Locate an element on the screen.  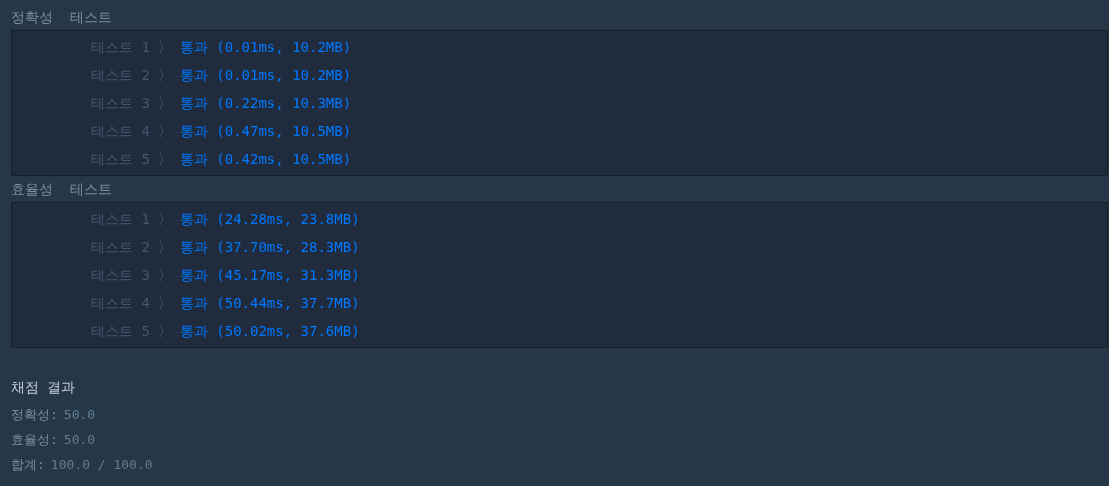
test-result: 통과 (37.70ms, 28.3MB) is located at coordinates (269, 247).